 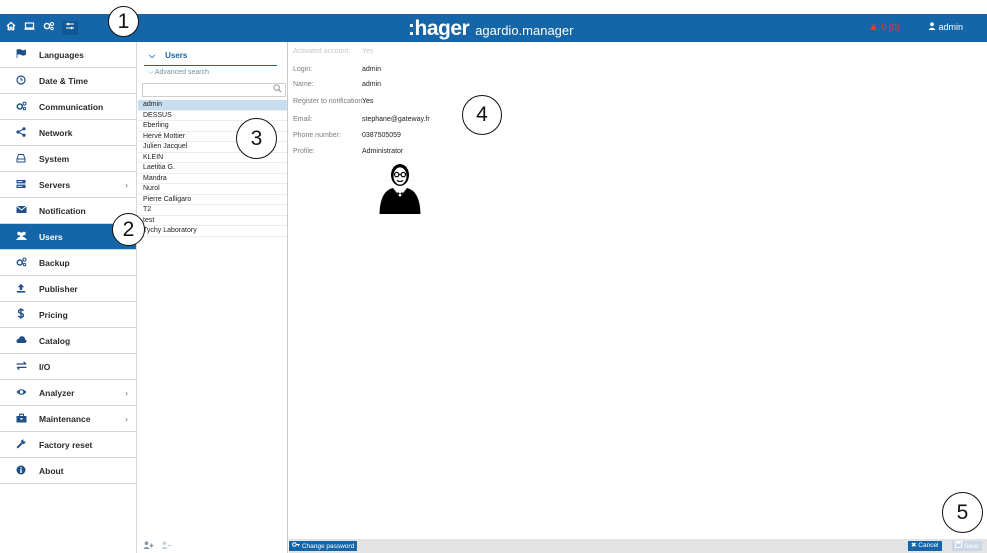 I want to click on user-list-item: Mandra, so click(x=212, y=179).